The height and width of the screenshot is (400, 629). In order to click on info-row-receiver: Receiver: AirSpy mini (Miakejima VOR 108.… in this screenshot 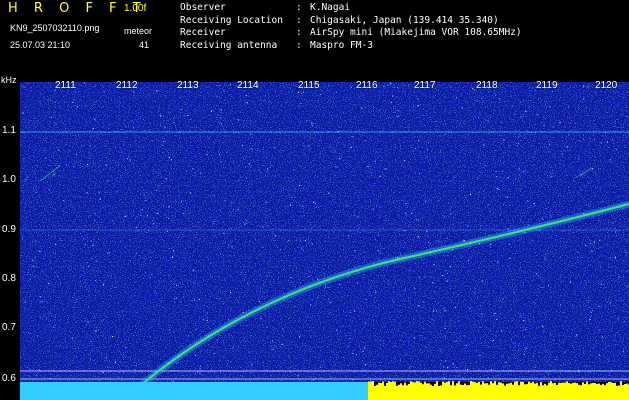, I will do `click(351, 33)`.